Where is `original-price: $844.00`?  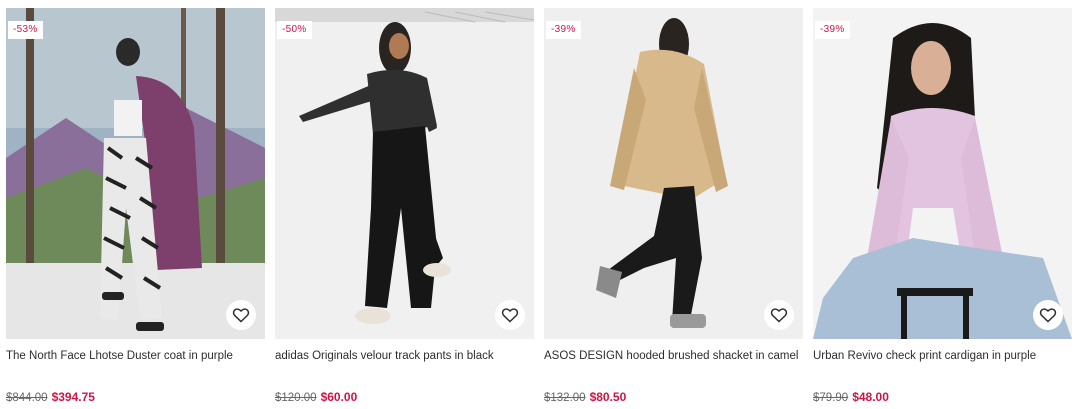
original-price: $844.00 is located at coordinates (27, 398).